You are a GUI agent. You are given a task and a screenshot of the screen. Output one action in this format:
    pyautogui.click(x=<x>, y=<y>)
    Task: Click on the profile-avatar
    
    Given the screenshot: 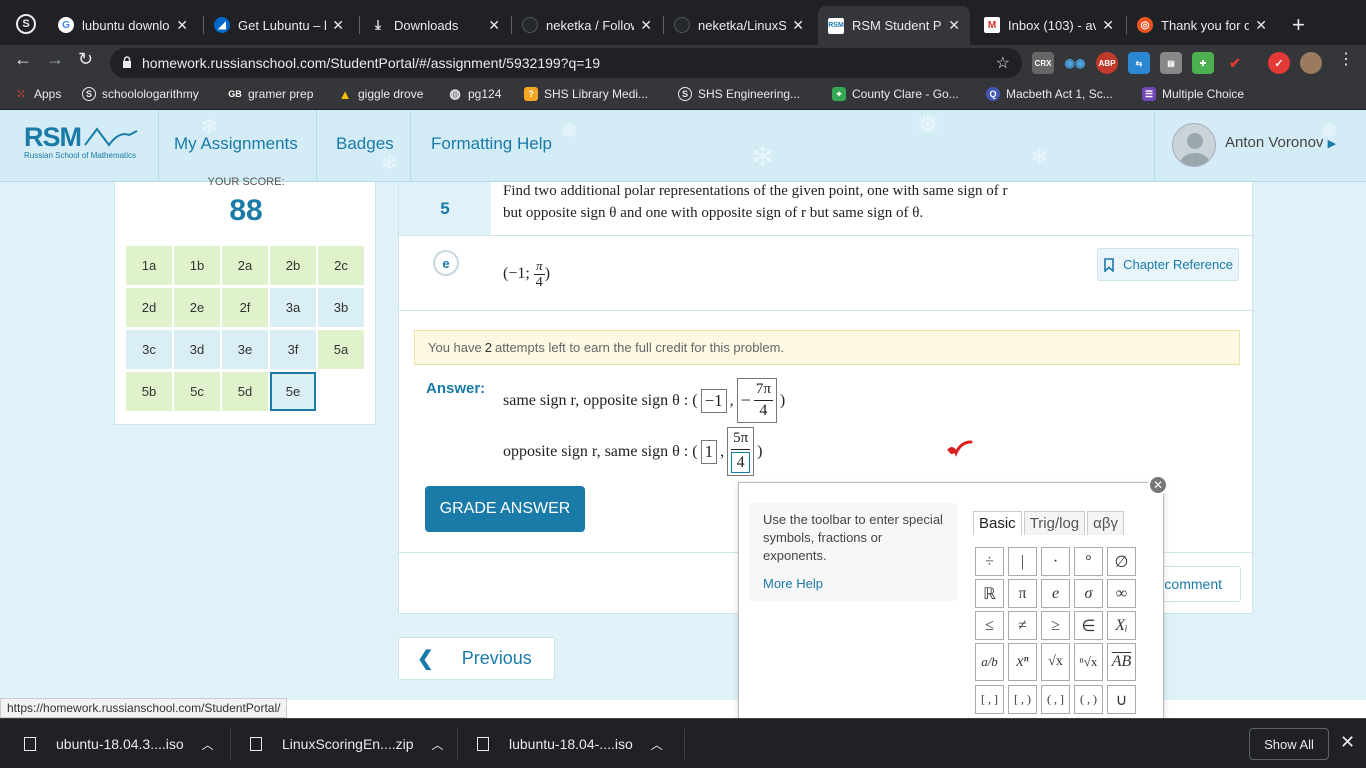 What is the action you would take?
    pyautogui.click(x=1311, y=63)
    